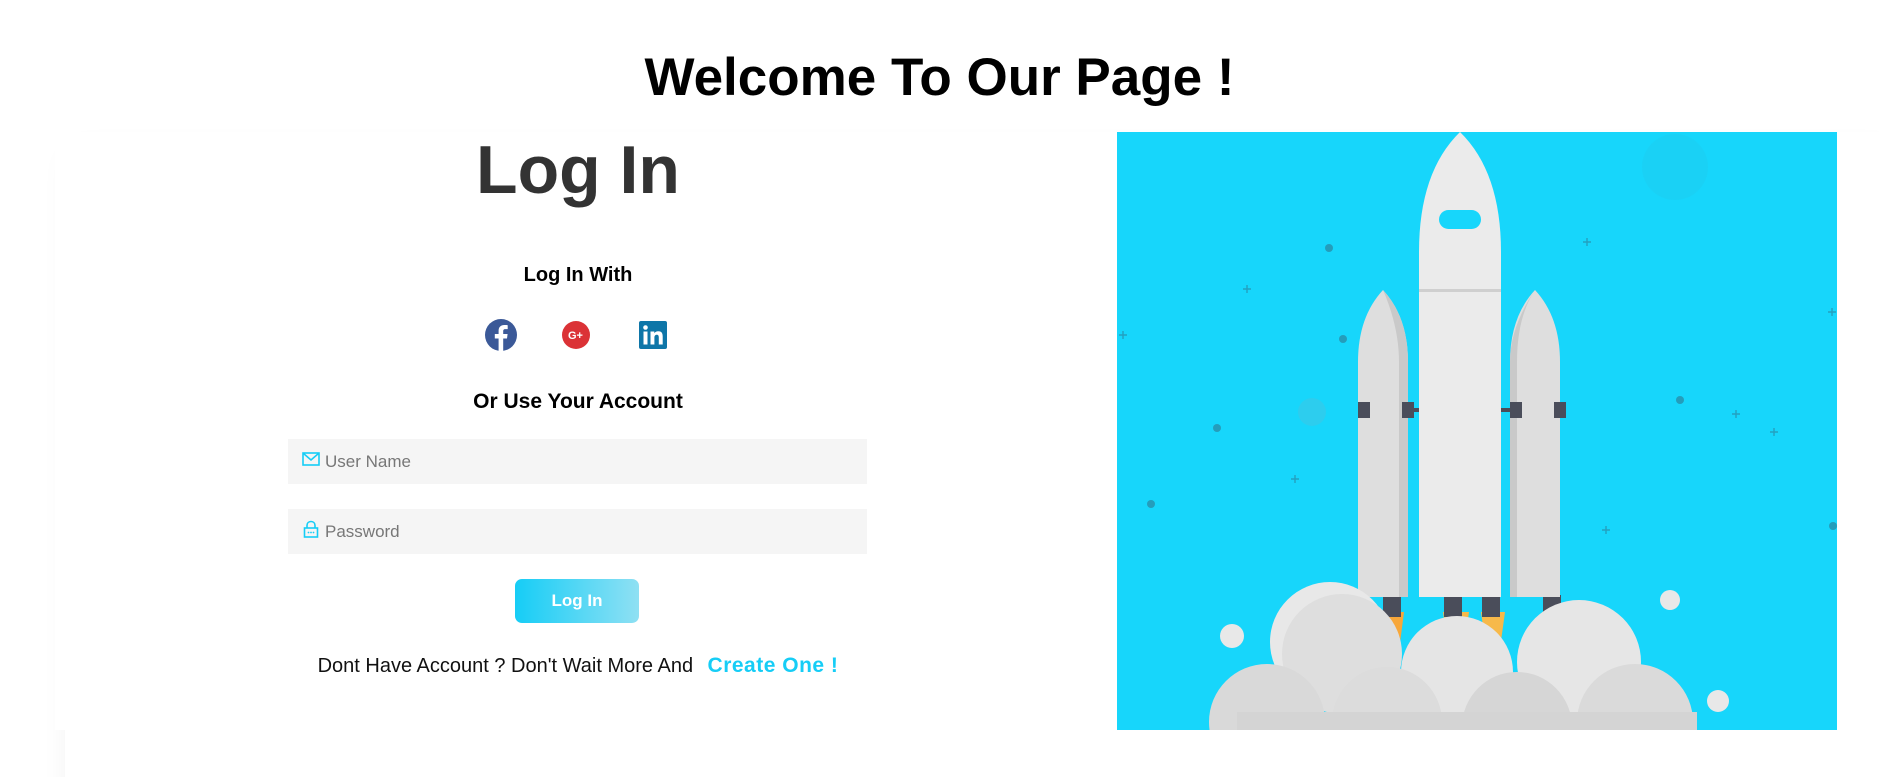  What do you see at coordinates (501, 335) in the screenshot?
I see `facebook-icon` at bounding box center [501, 335].